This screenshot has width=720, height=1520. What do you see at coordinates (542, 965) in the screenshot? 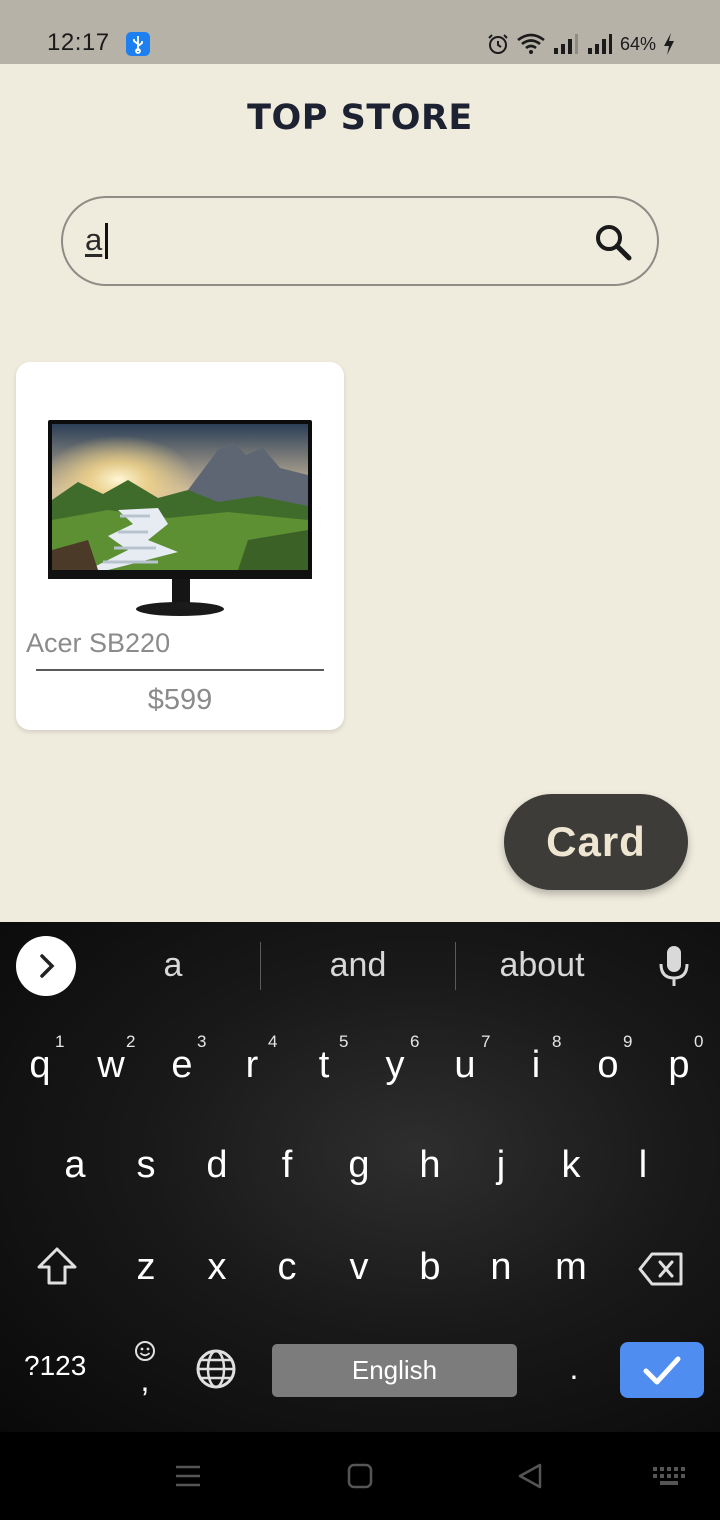
I see `suggestion-3: about` at bounding box center [542, 965].